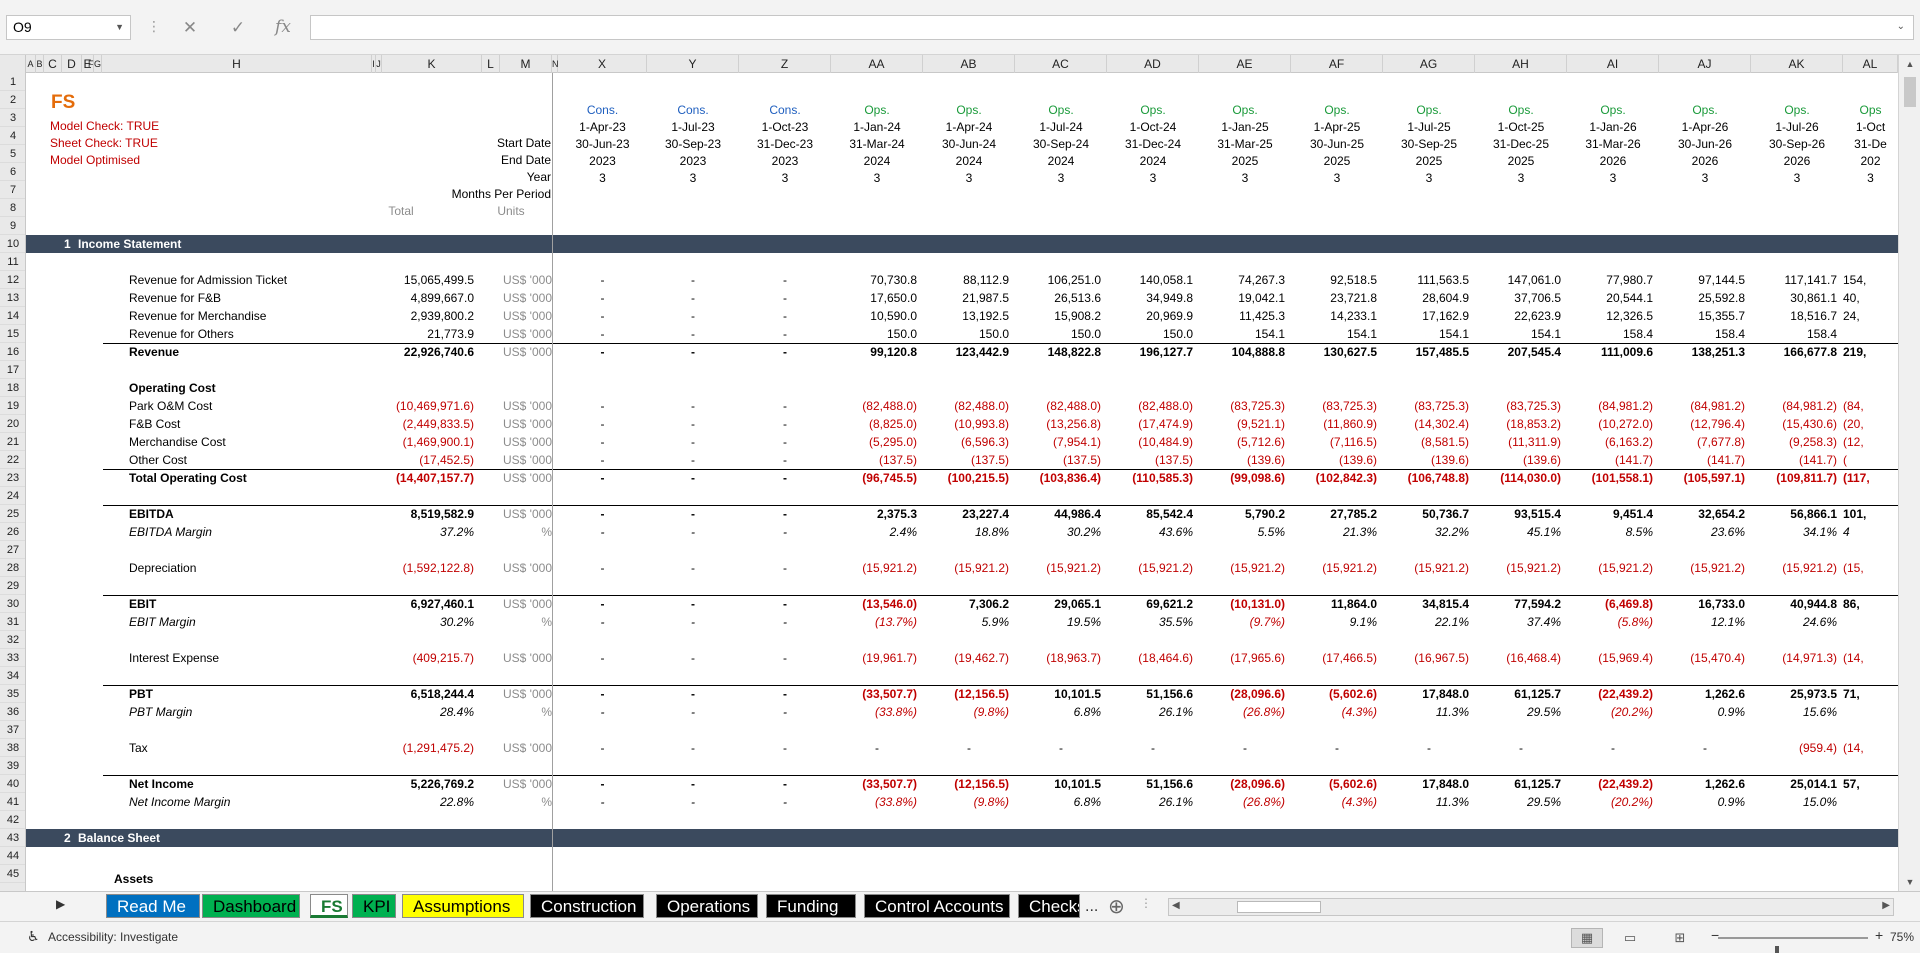 The image size is (1920, 953). Describe the element at coordinates (1909, 882) in the screenshot. I see `scroll-down-icon: ▼` at that location.